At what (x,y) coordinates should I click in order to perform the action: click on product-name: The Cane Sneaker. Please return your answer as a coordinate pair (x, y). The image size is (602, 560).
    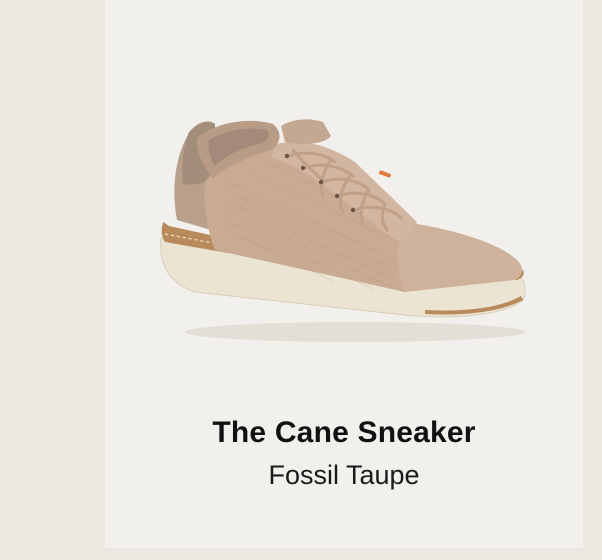
    Looking at the image, I should click on (344, 433).